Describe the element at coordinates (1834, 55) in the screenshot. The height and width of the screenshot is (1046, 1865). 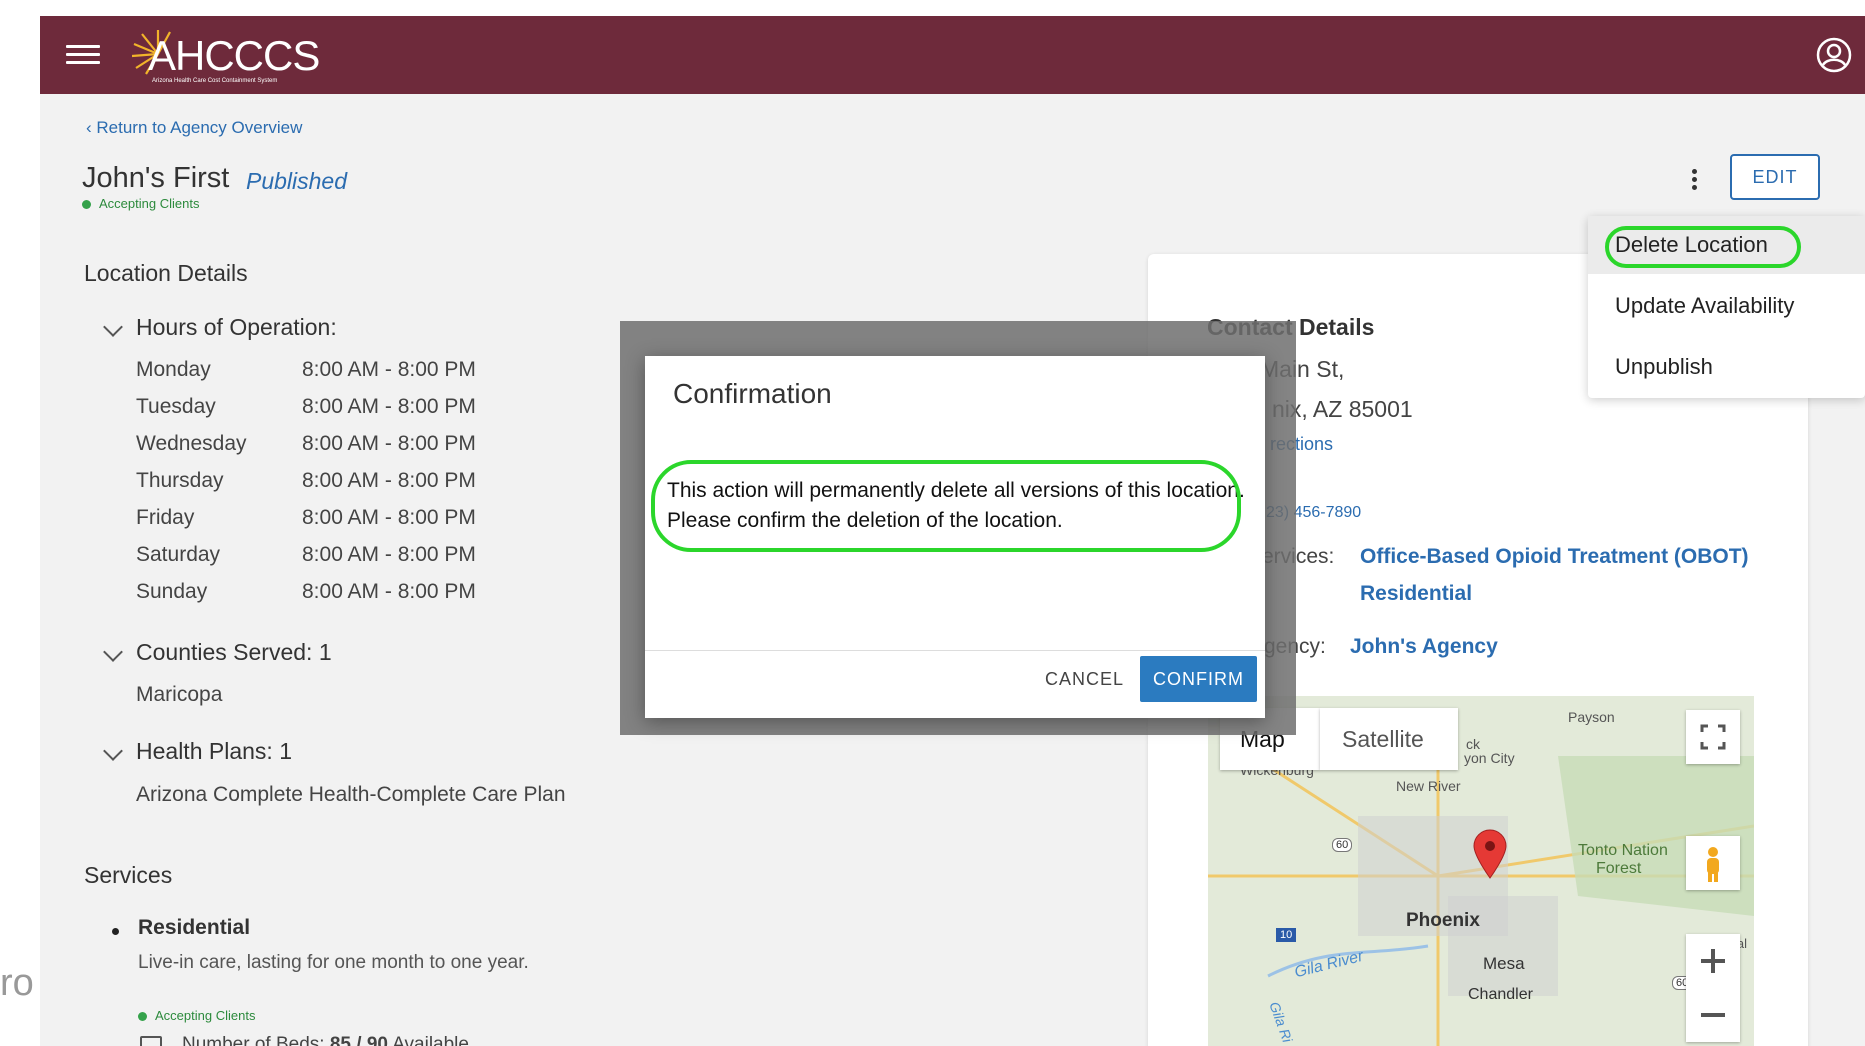
I see `account-circle-icon` at that location.